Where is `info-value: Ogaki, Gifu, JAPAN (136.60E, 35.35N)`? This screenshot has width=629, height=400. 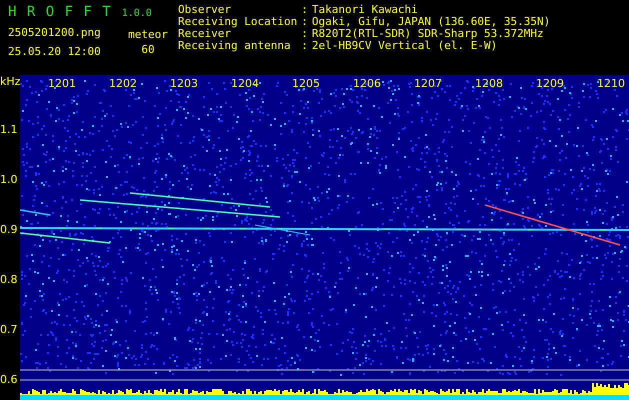 info-value: Ogaki, Gifu, JAPAN (136.60E, 35.35N) is located at coordinates (431, 22).